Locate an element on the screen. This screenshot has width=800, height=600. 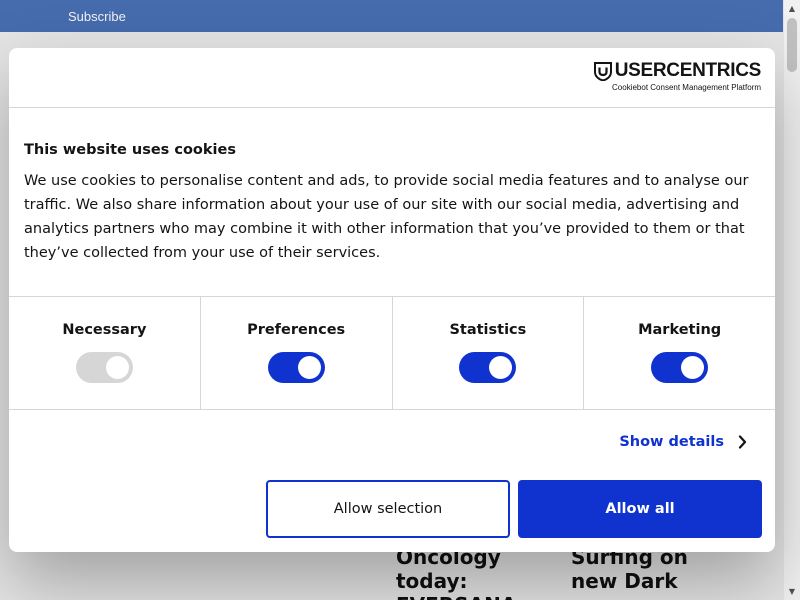
allow-selection-button: Allow selection is located at coordinates (388, 509).